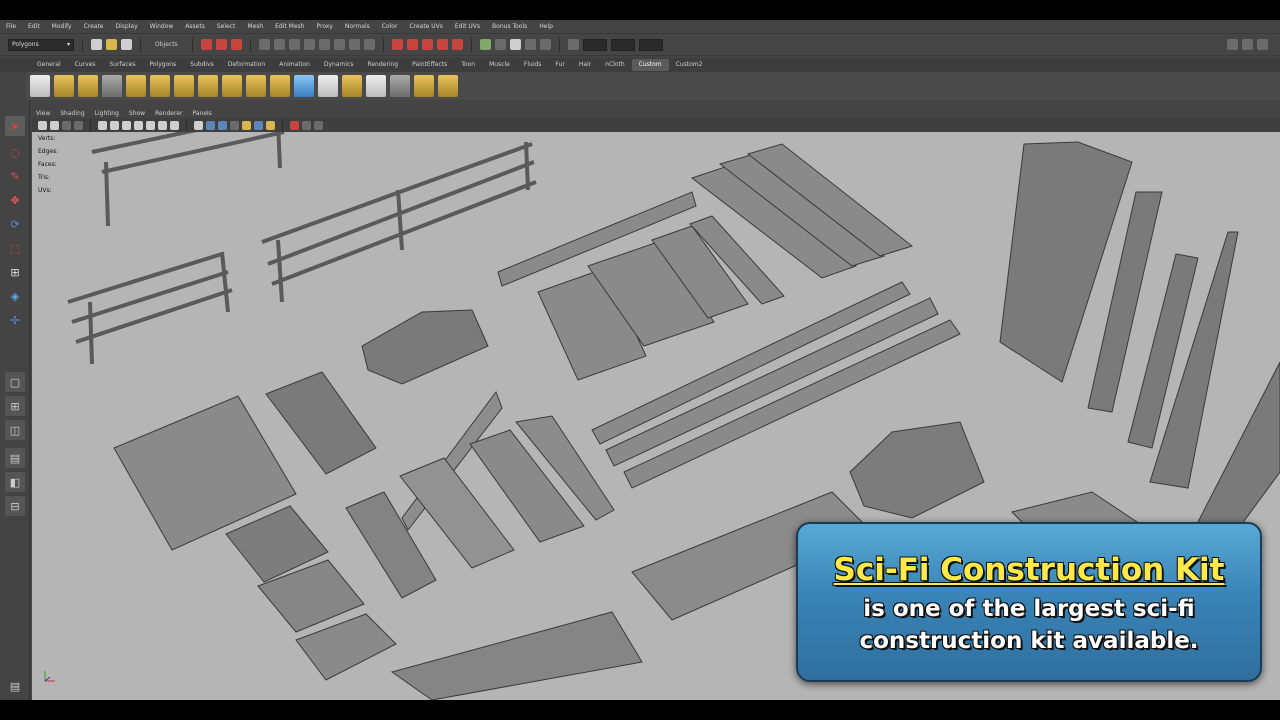 The image size is (1280, 720). I want to click on shelf-tab-deformation: Deformation, so click(246, 65).